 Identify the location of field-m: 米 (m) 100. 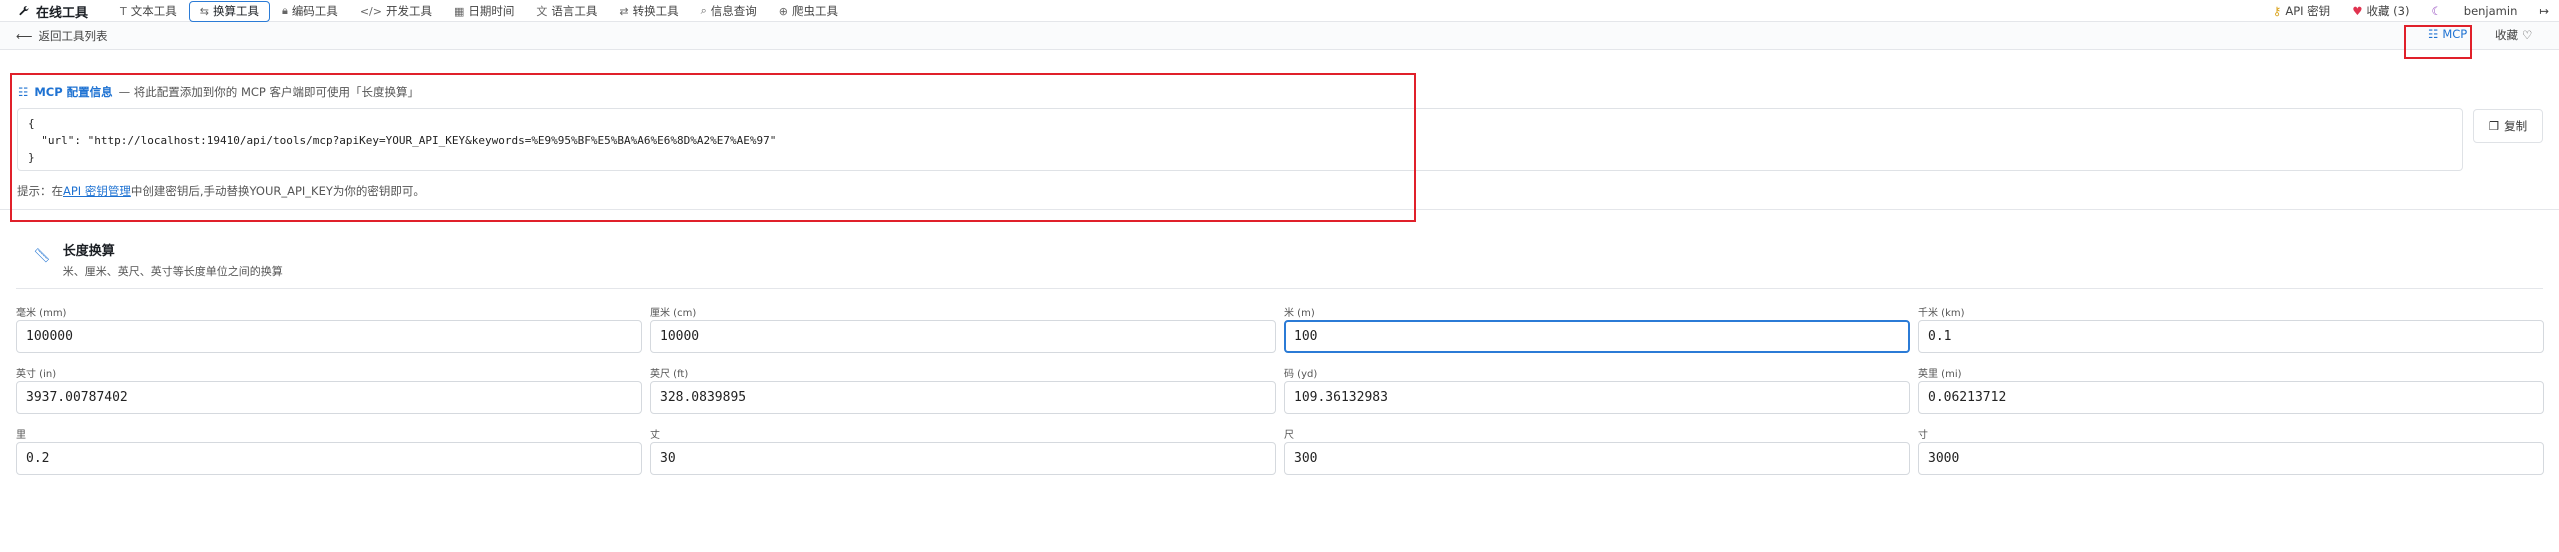
(1597, 328).